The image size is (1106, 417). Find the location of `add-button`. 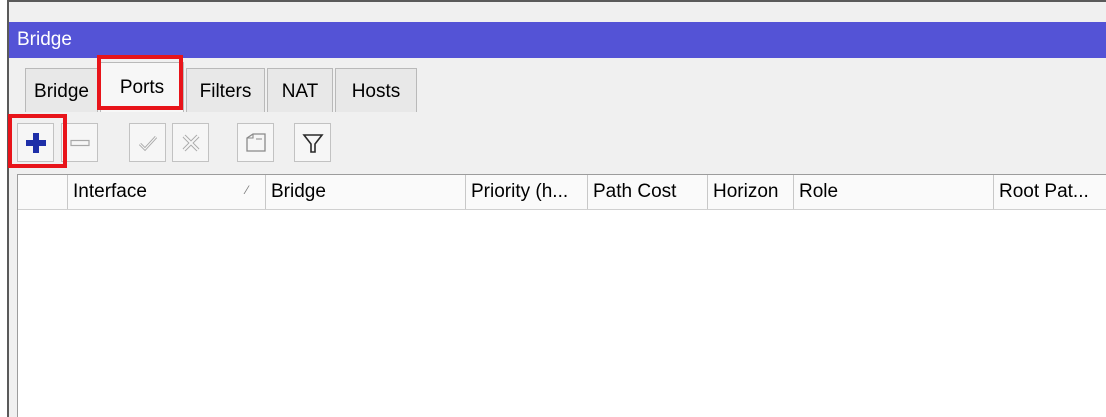

add-button is located at coordinates (35, 142).